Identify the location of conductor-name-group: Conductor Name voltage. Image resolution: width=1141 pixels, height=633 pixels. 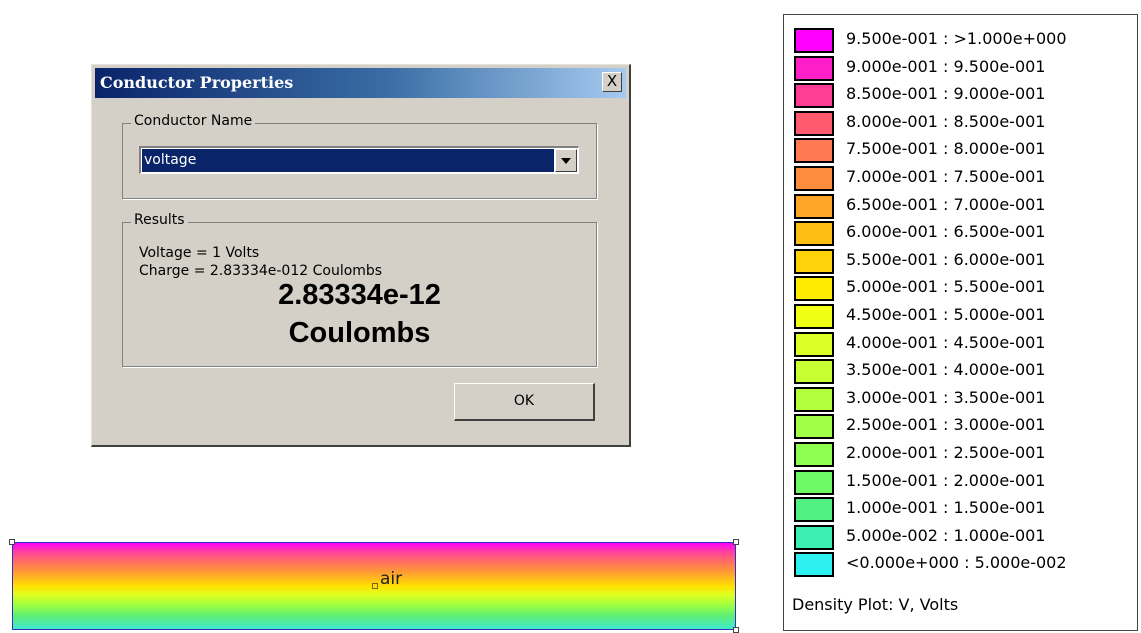
(359, 156).